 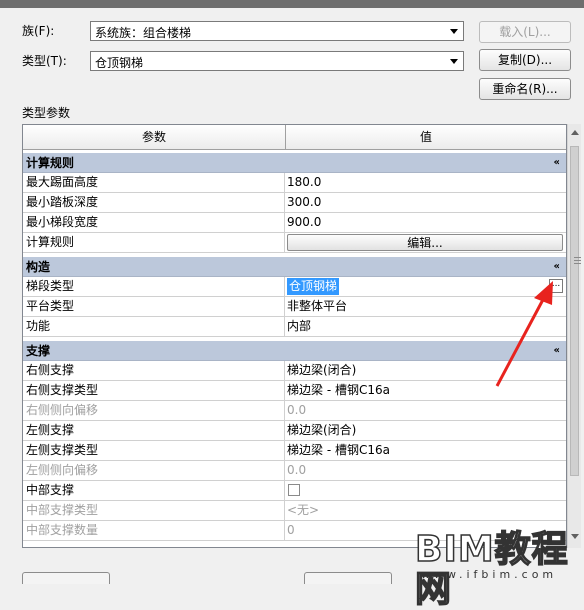 What do you see at coordinates (489, 574) in the screenshot?
I see `watermark-url: www.ifbim.com` at bounding box center [489, 574].